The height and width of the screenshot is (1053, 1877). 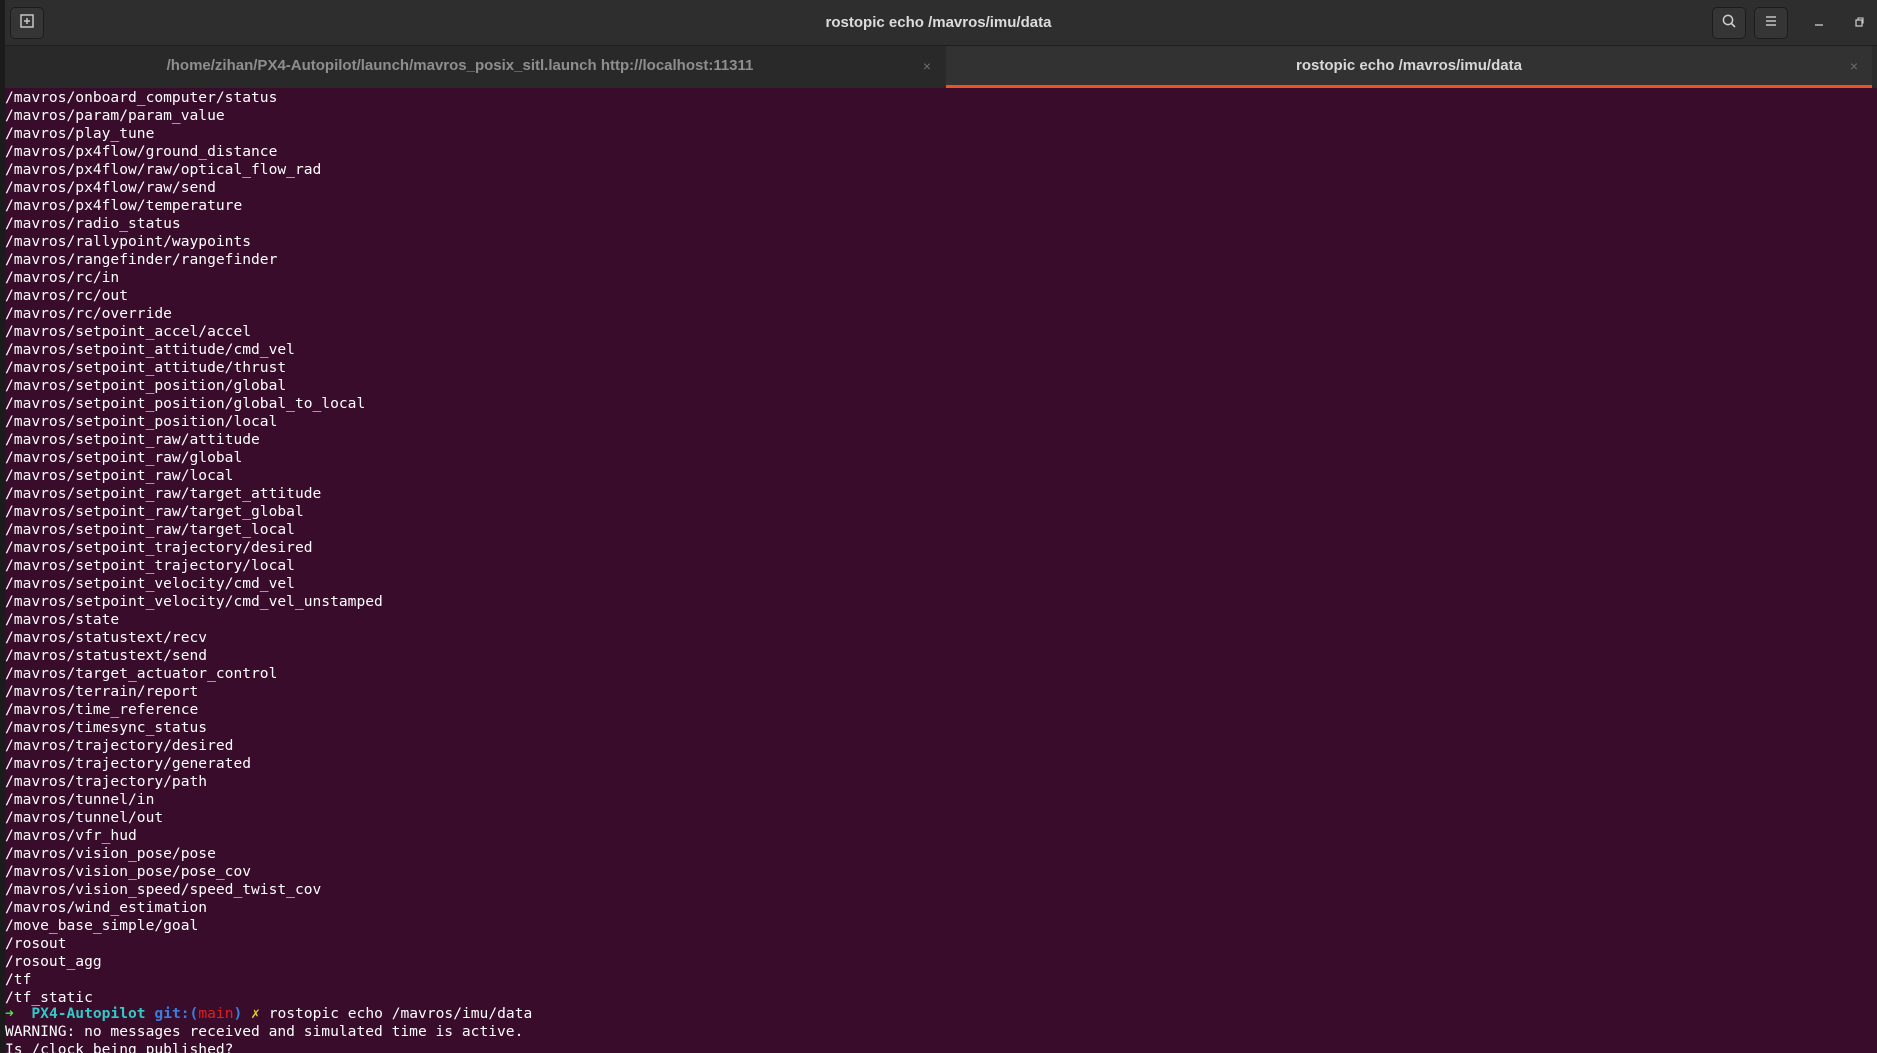 I want to click on terminal-line: /mavros/time_reference, so click(x=102, y=709).